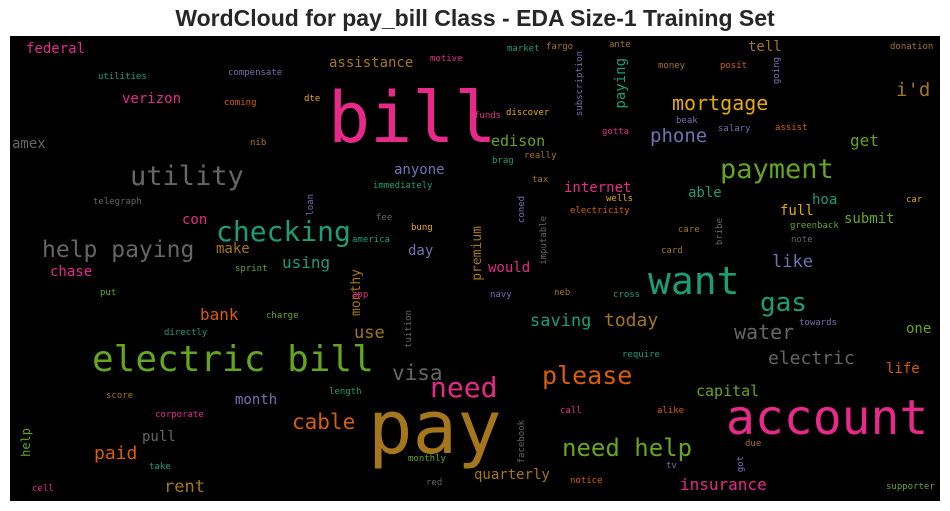 This screenshot has width=950, height=511. I want to click on word-telegraph: telegraph, so click(117, 202).